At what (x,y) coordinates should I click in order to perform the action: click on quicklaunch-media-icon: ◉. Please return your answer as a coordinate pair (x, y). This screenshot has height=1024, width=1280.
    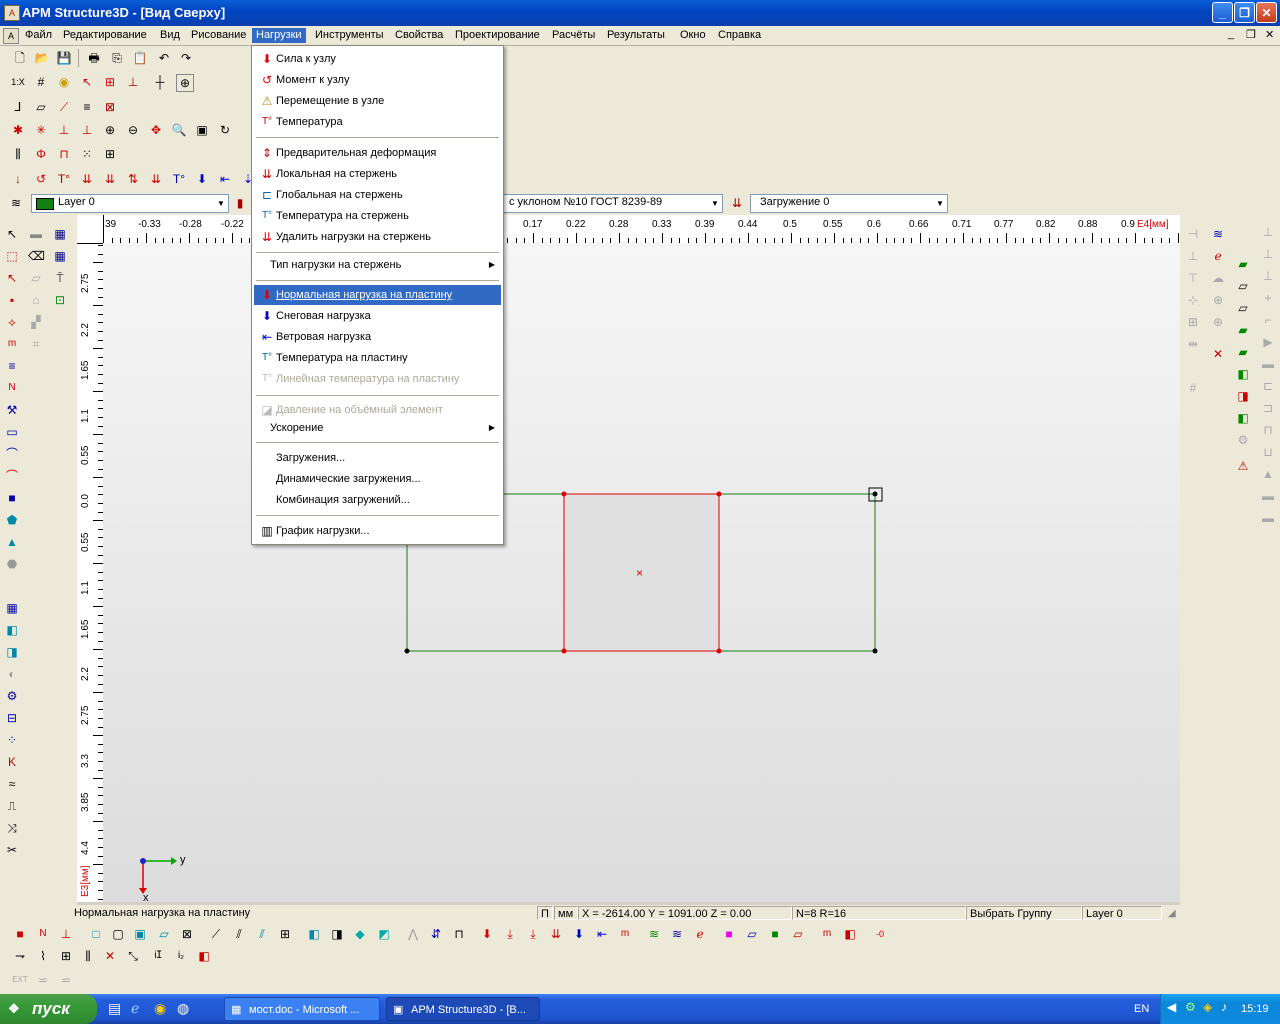
    Looking at the image, I should click on (160, 1008).